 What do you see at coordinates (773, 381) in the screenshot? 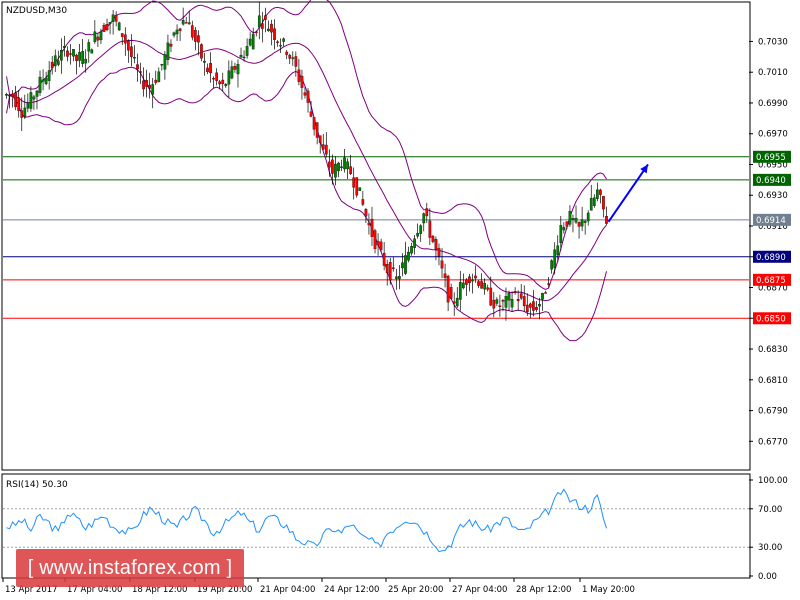
I see `price-tick-label: 0.6810` at bounding box center [773, 381].